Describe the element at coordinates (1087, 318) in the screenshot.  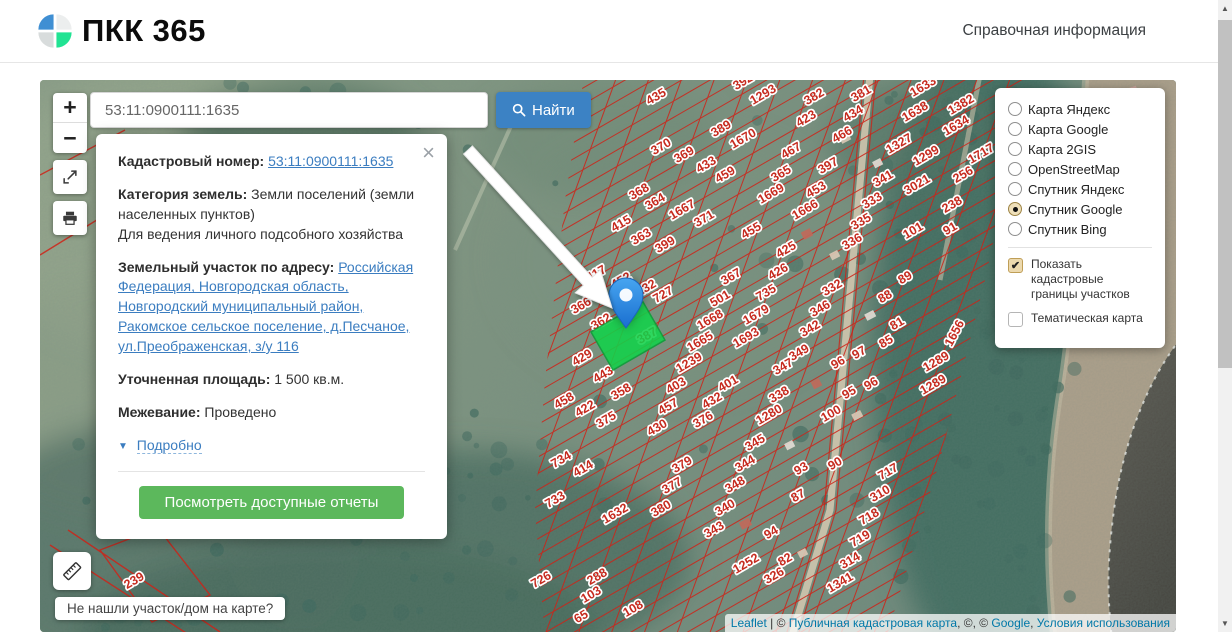
I see `checkbox-label: Тематическая карта` at that location.